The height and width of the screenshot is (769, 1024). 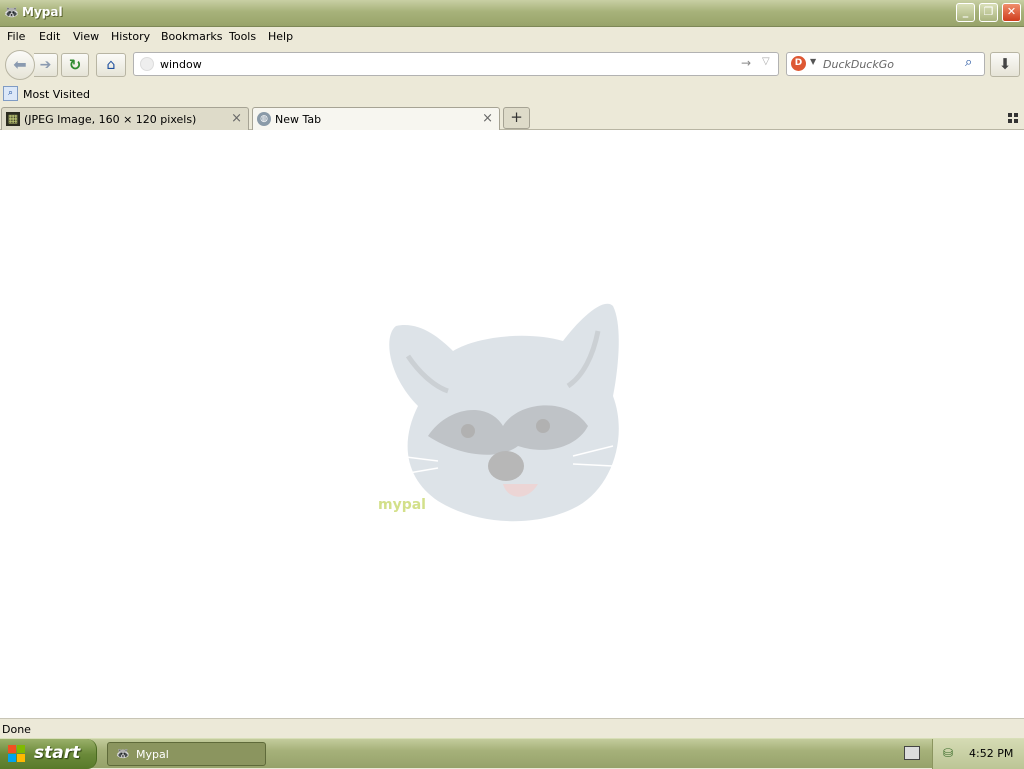 I want to click on menu-bookmarks: Bookmarks, so click(x=191, y=36).